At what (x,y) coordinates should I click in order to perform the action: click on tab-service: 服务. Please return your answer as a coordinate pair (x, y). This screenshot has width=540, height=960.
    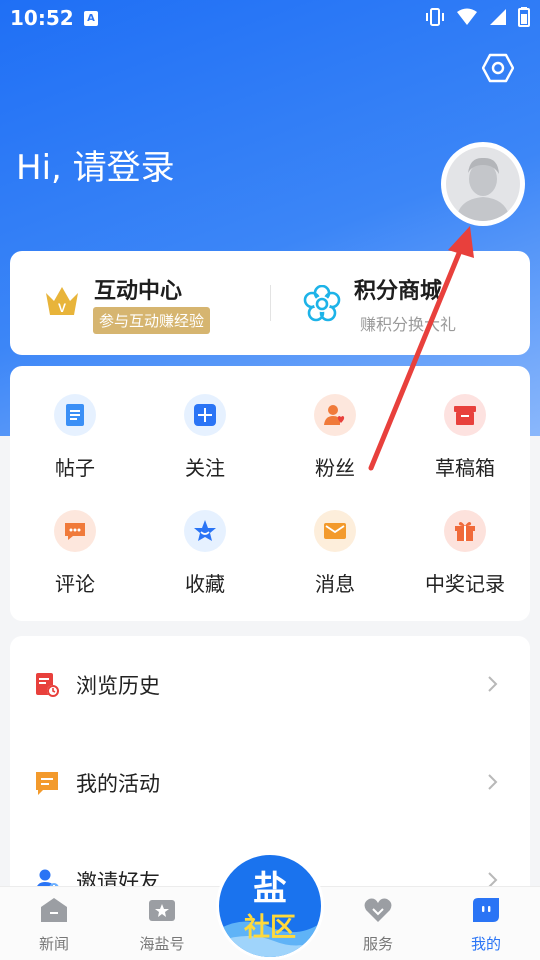
    Looking at the image, I should click on (378, 923).